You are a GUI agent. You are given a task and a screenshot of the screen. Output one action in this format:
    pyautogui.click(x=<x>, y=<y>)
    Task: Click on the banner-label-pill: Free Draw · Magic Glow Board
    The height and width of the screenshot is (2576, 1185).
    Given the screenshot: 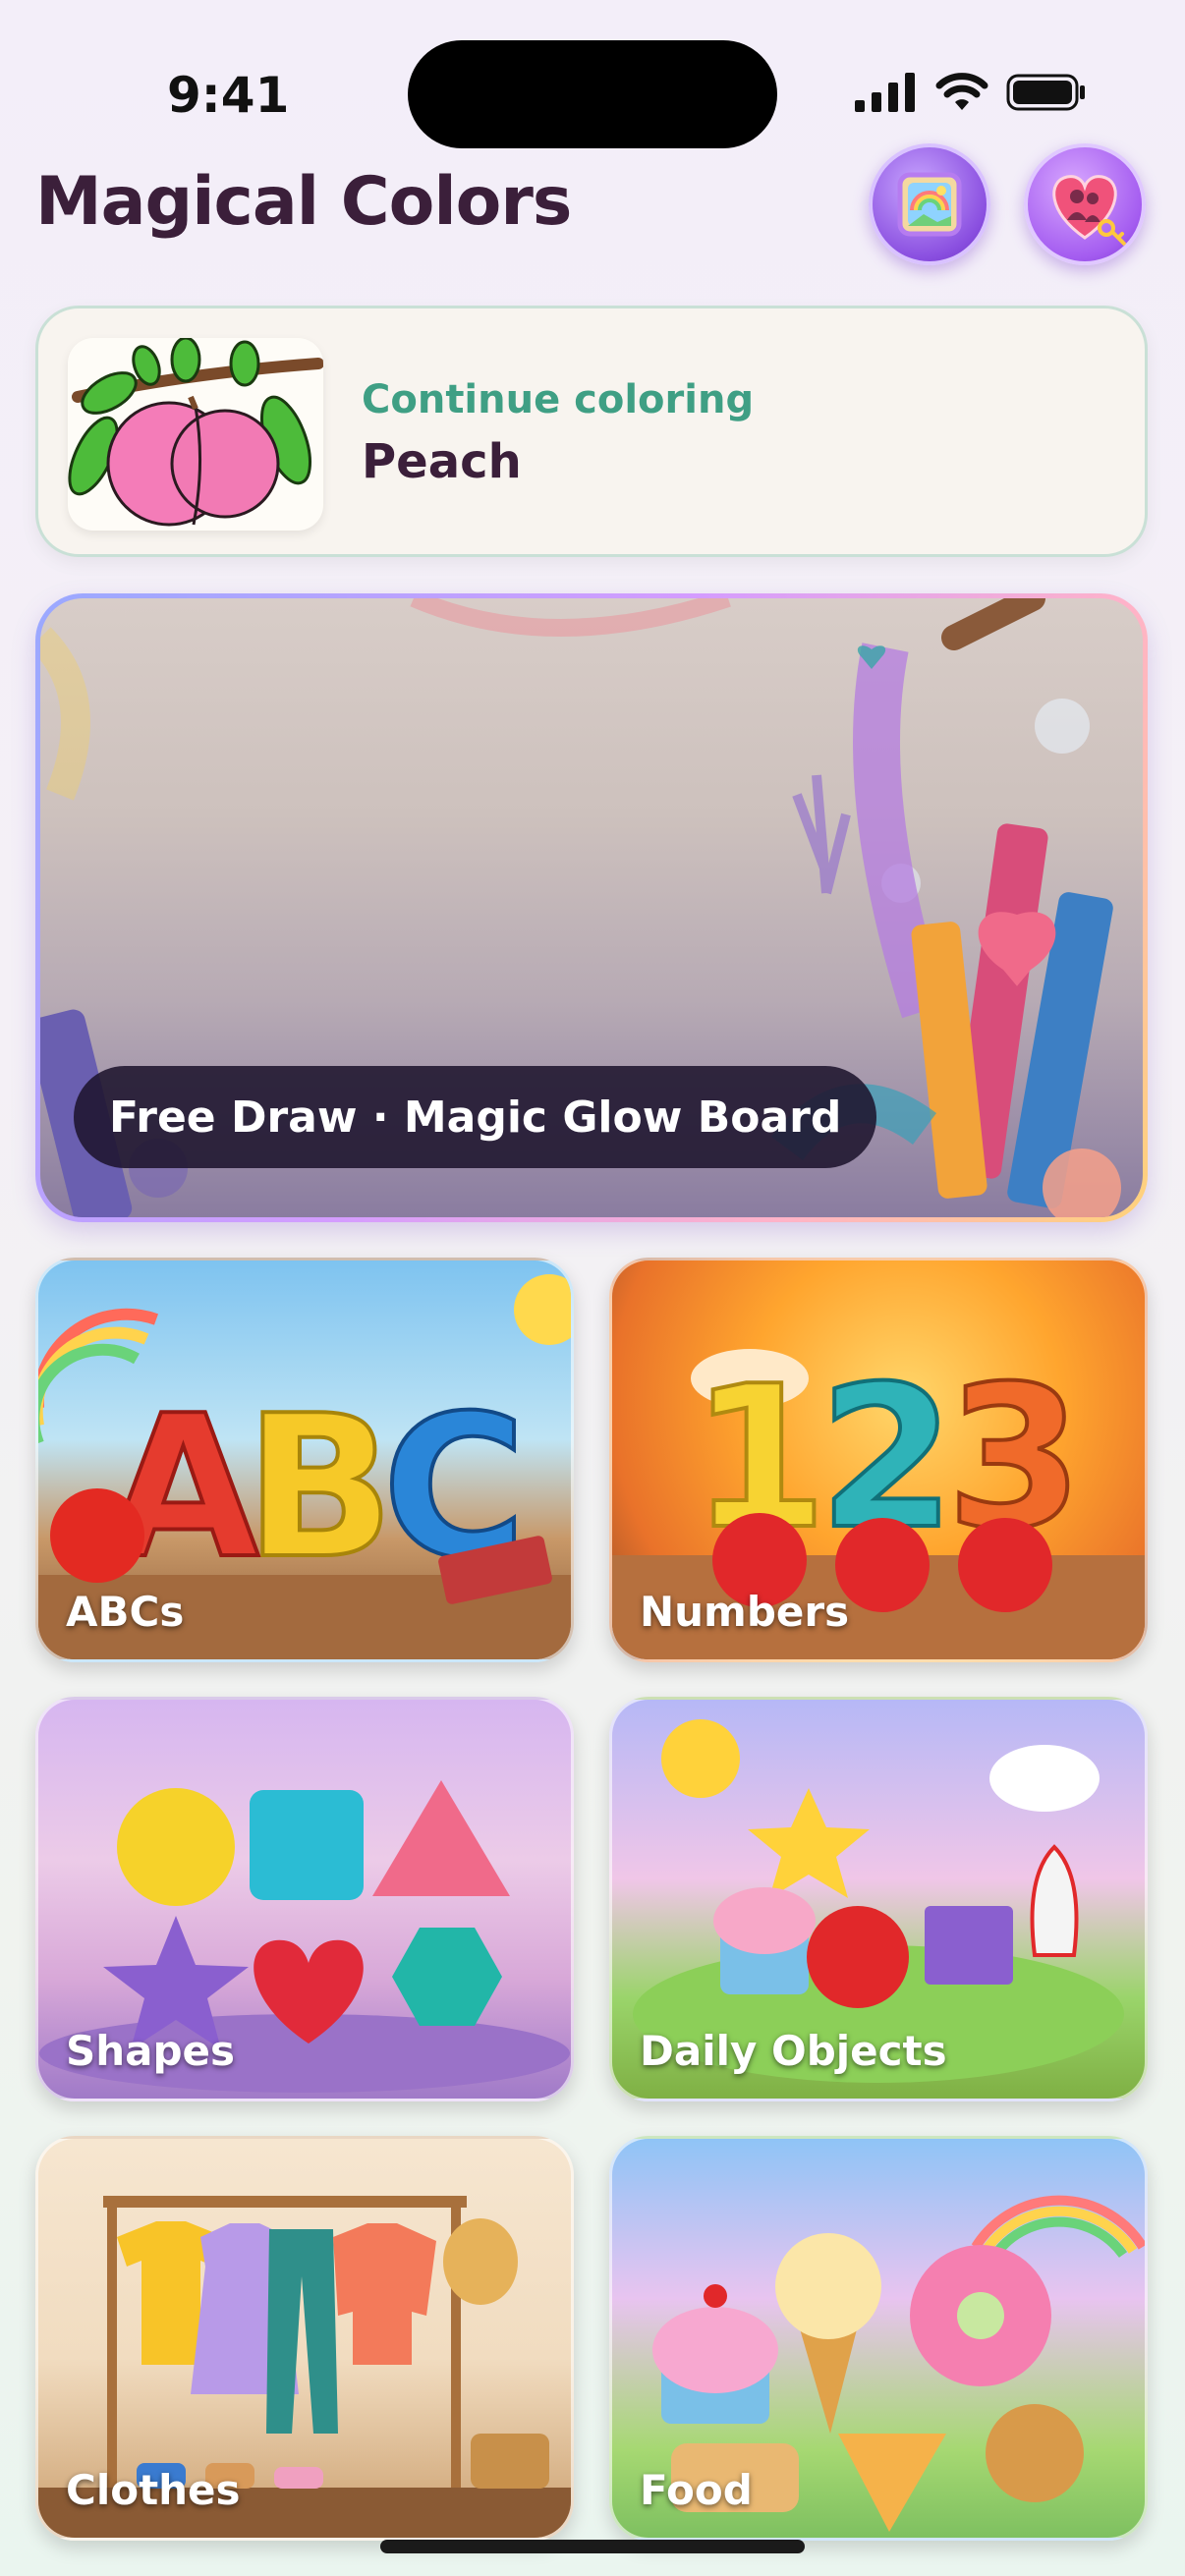 What is the action you would take?
    pyautogui.click(x=476, y=1117)
    